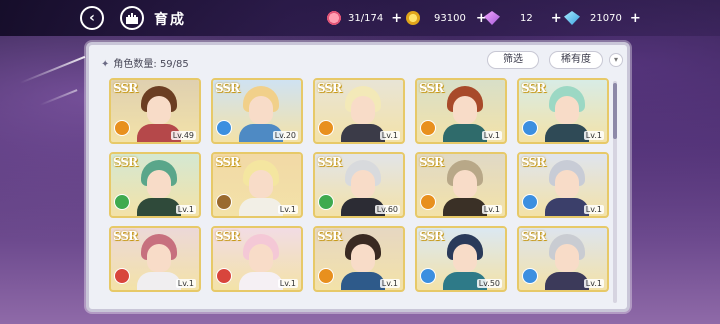 This screenshot has height=324, width=720. I want to click on character-count: ✦ 角色数量: 59/85, so click(145, 62).